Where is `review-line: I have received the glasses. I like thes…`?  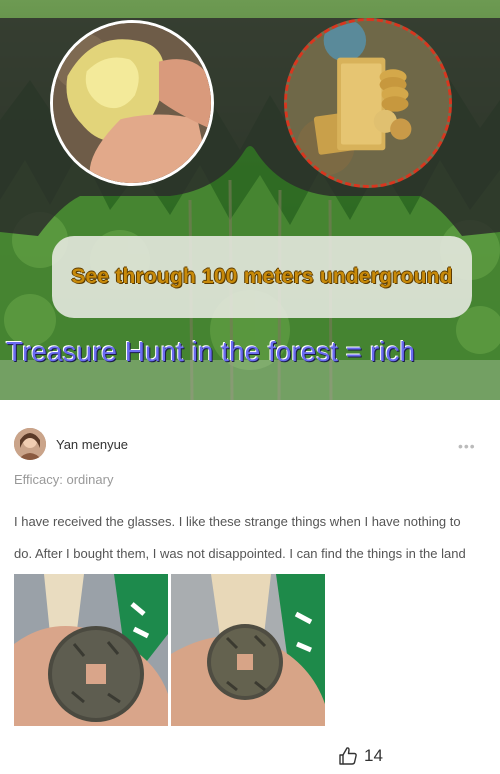
review-line: I have received the glasses. I like thes… is located at coordinates (237, 521).